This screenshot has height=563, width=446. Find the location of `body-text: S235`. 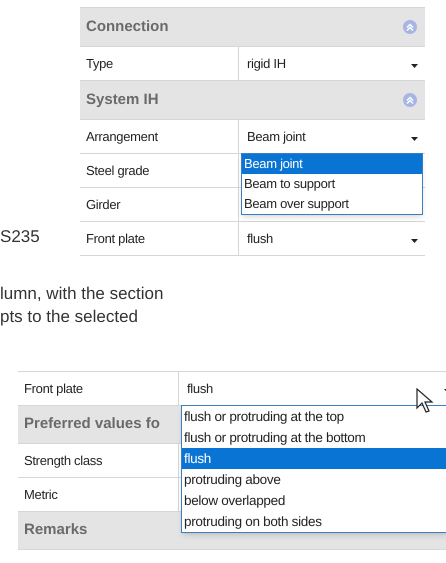

body-text: S235 is located at coordinates (20, 236).